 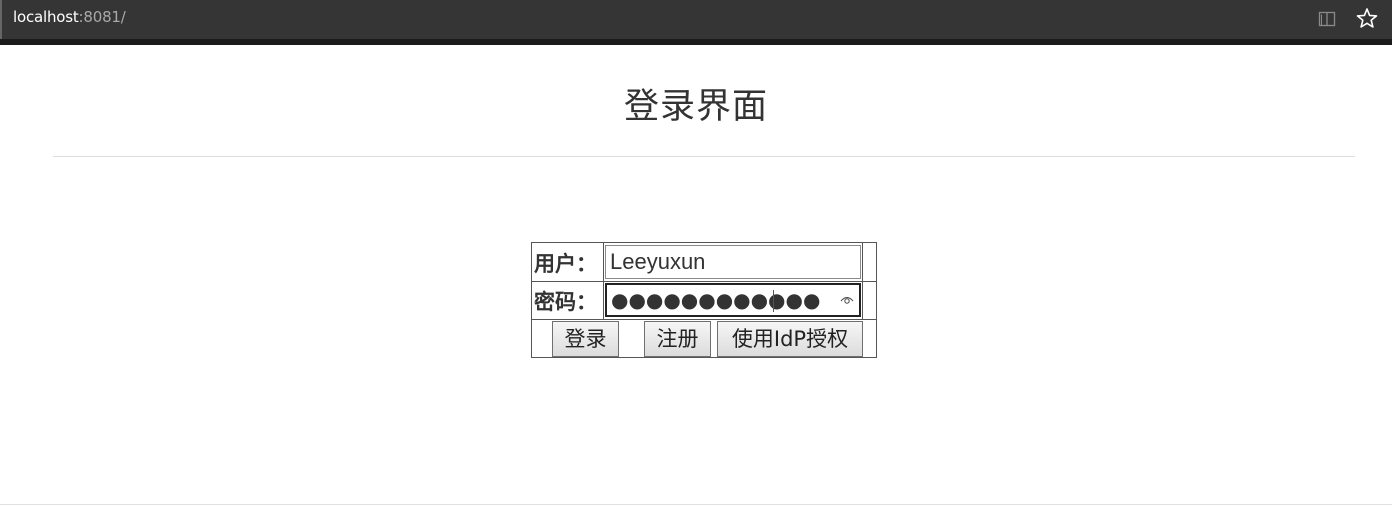 What do you see at coordinates (565, 302) in the screenshot?
I see `password-label: 密码：` at bounding box center [565, 302].